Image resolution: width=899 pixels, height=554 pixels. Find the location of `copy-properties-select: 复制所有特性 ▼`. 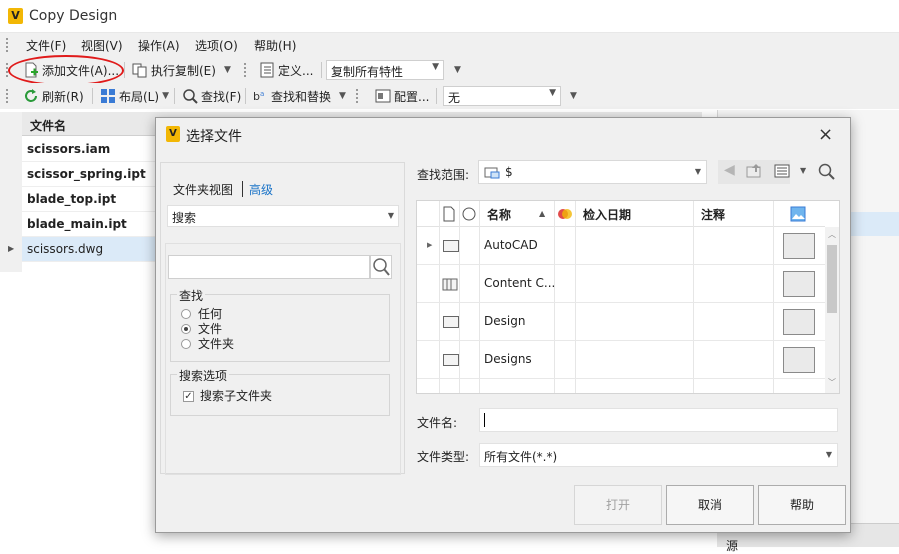

copy-properties-select: 复制所有特性 ▼ is located at coordinates (385, 70).